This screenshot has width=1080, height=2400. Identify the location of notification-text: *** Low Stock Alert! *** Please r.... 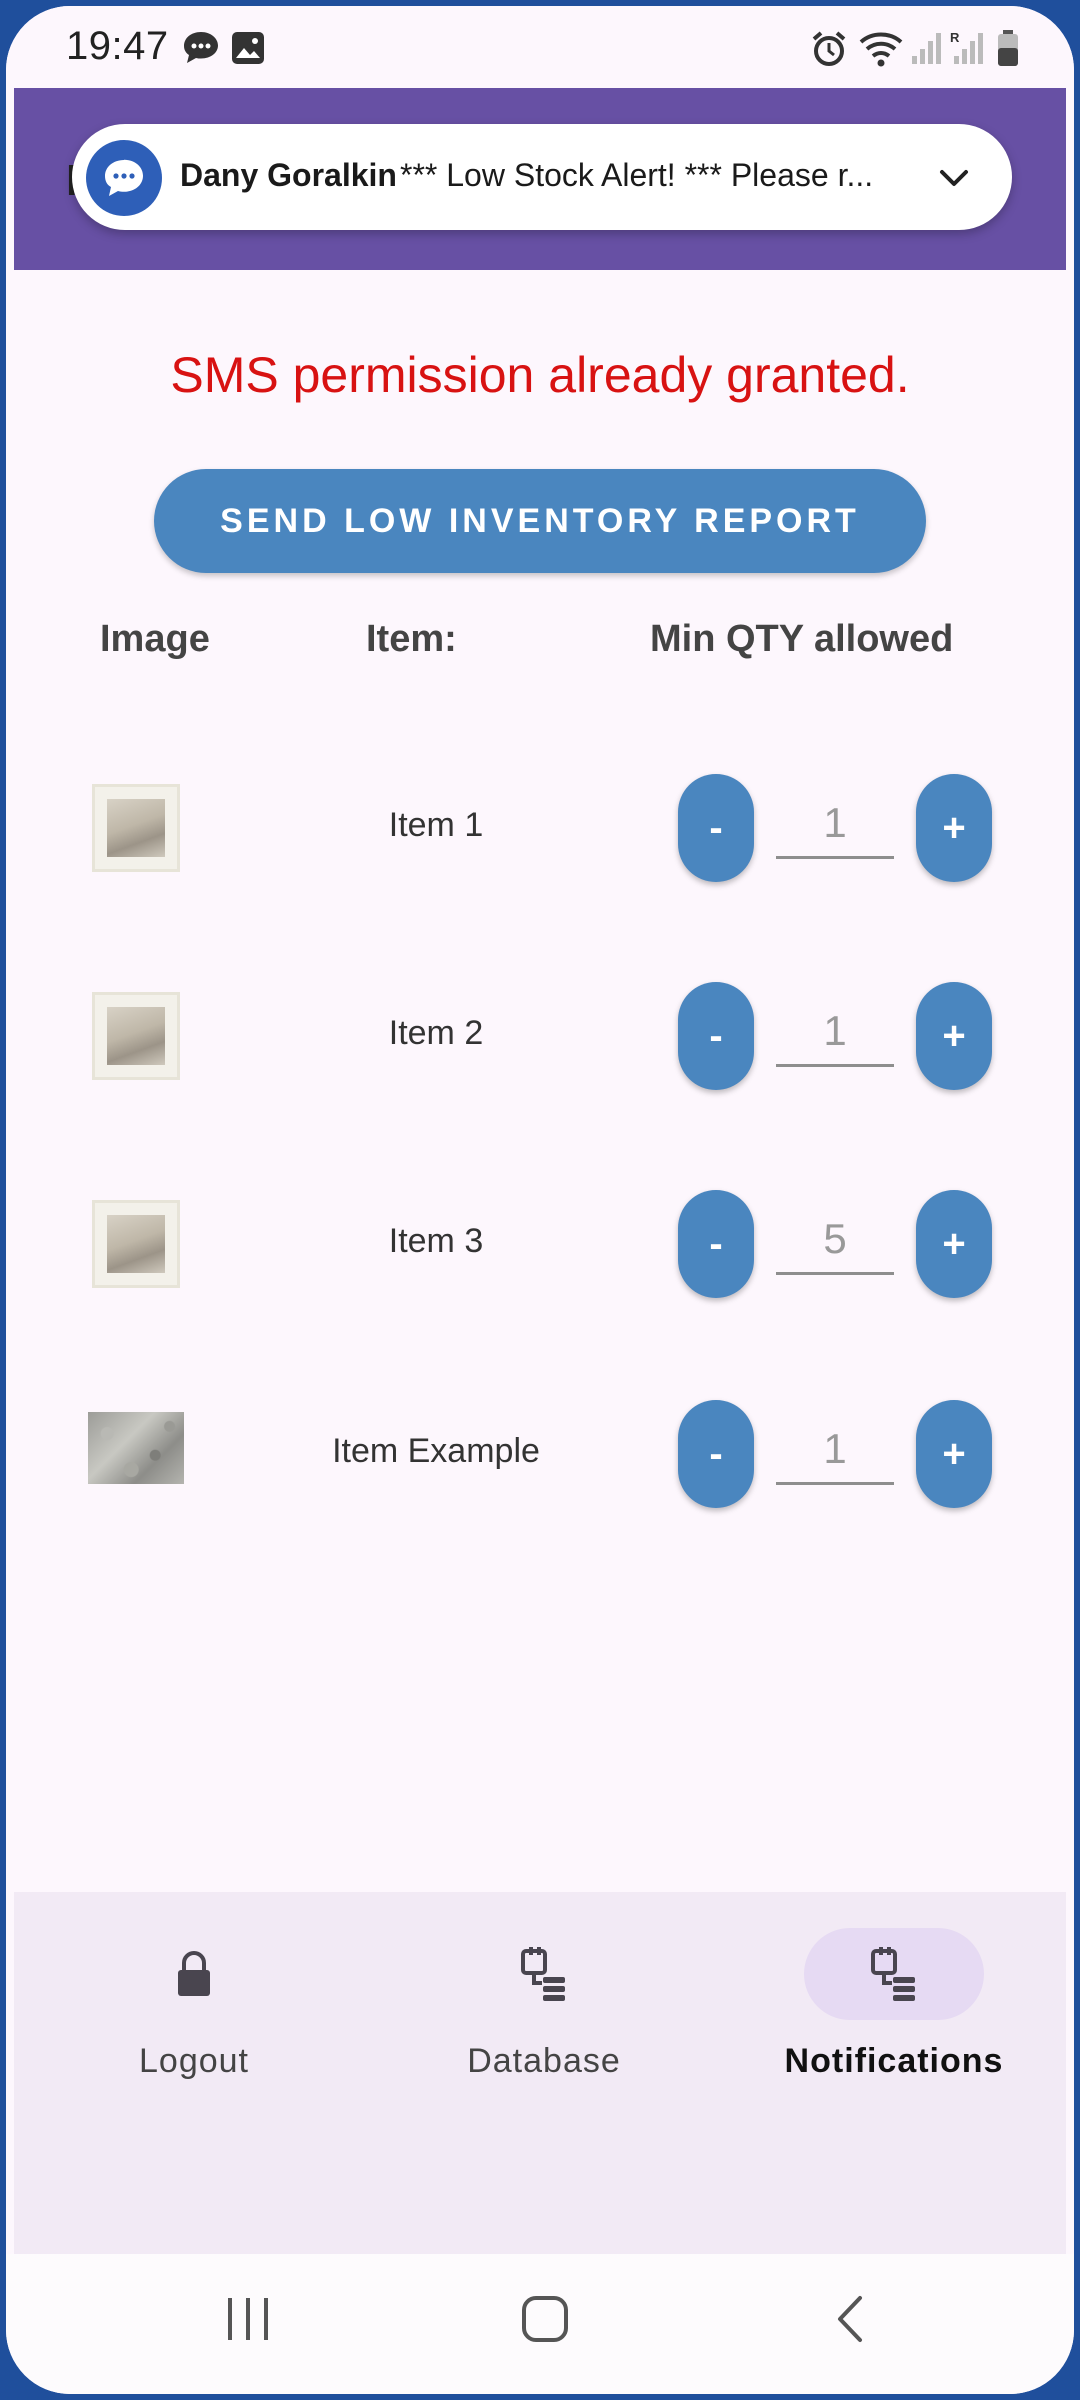
(637, 175).